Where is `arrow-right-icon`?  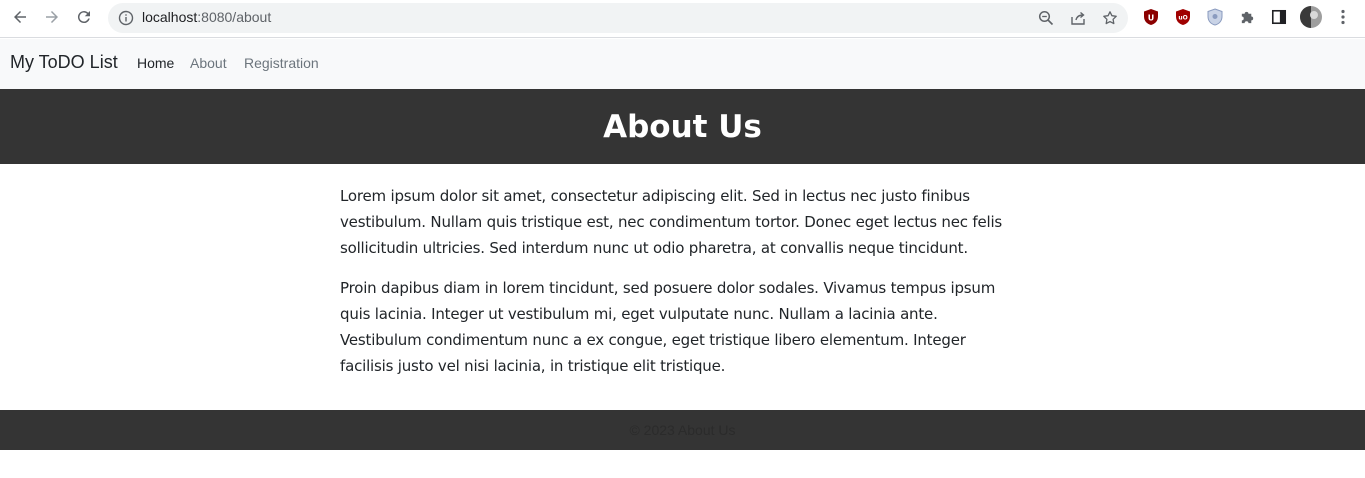
arrow-right-icon is located at coordinates (52, 17).